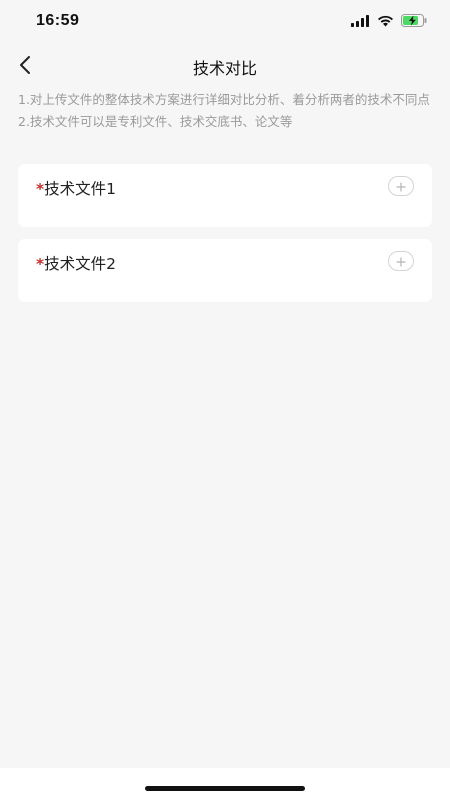 Image resolution: width=450 pixels, height=800 pixels. I want to click on file-label-1: *技术文件1, so click(76, 188).